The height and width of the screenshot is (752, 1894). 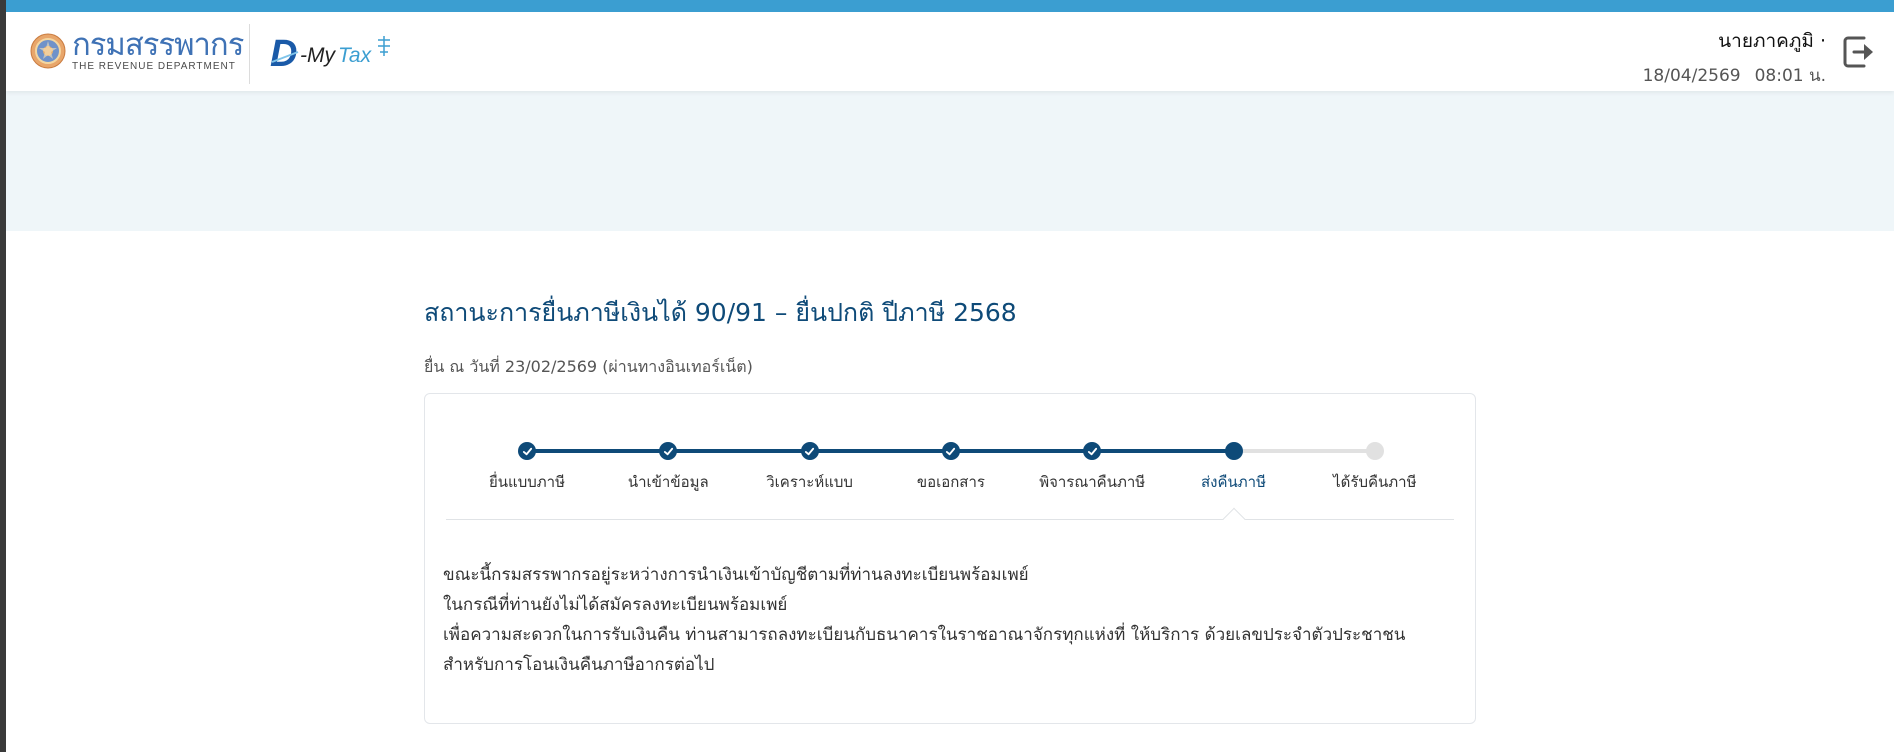 I want to click on revenue-department-logo: กรมสรรพากร THE REVENUE DEPARTMENT, so click(x=137, y=49).